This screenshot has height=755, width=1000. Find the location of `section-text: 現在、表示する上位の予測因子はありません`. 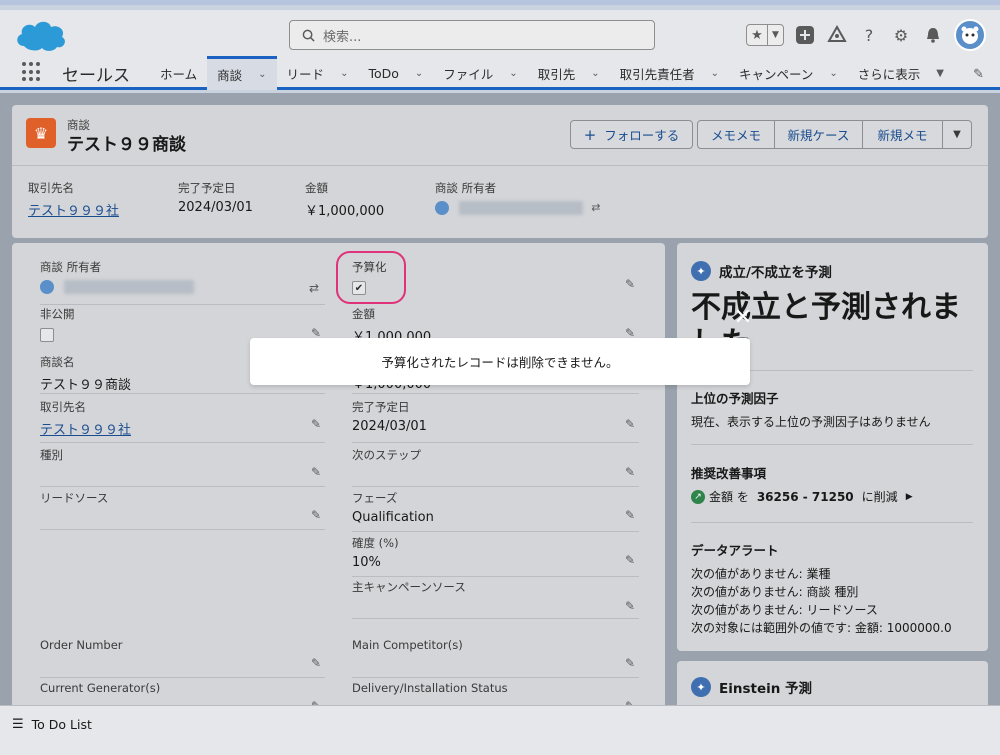

section-text: 現在、表示する上位の予測因子はありません is located at coordinates (811, 422).